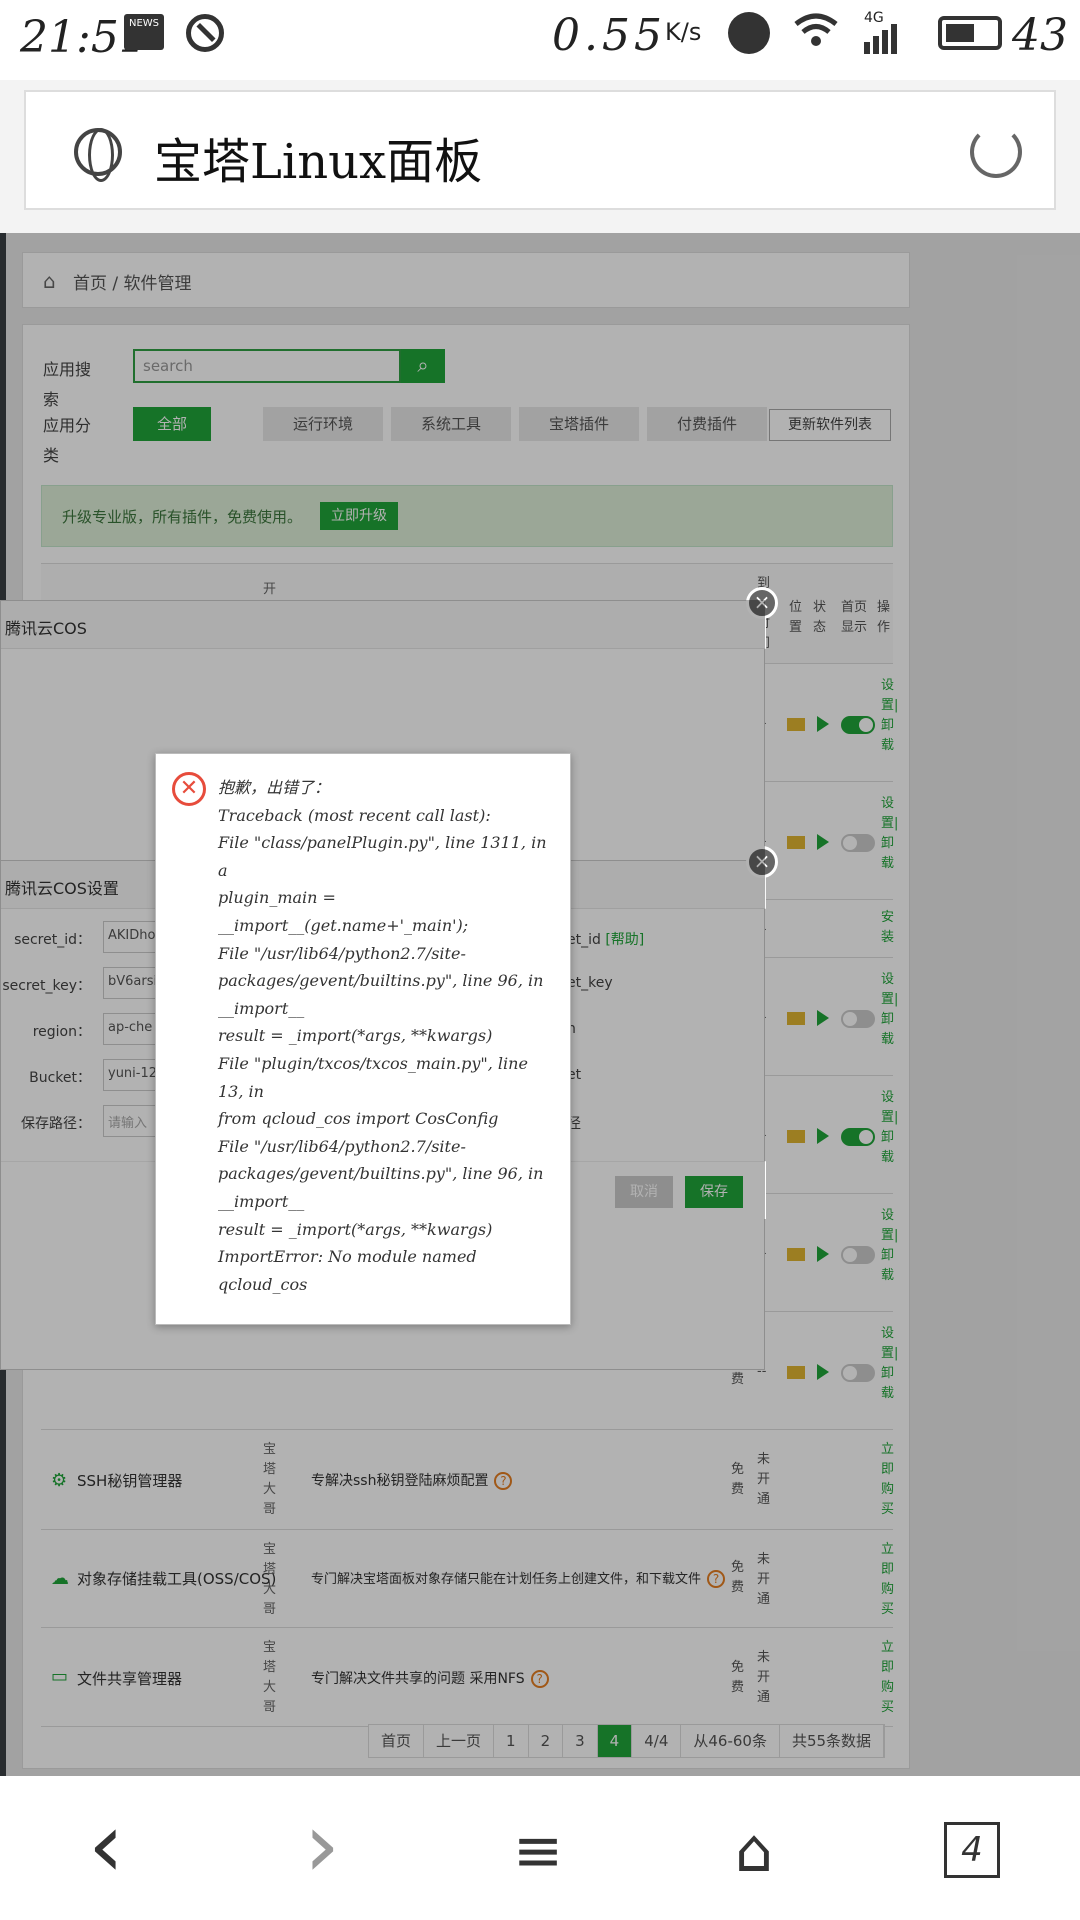  Describe the element at coordinates (189, 789) in the screenshot. I see `error-icon: ✕` at that location.